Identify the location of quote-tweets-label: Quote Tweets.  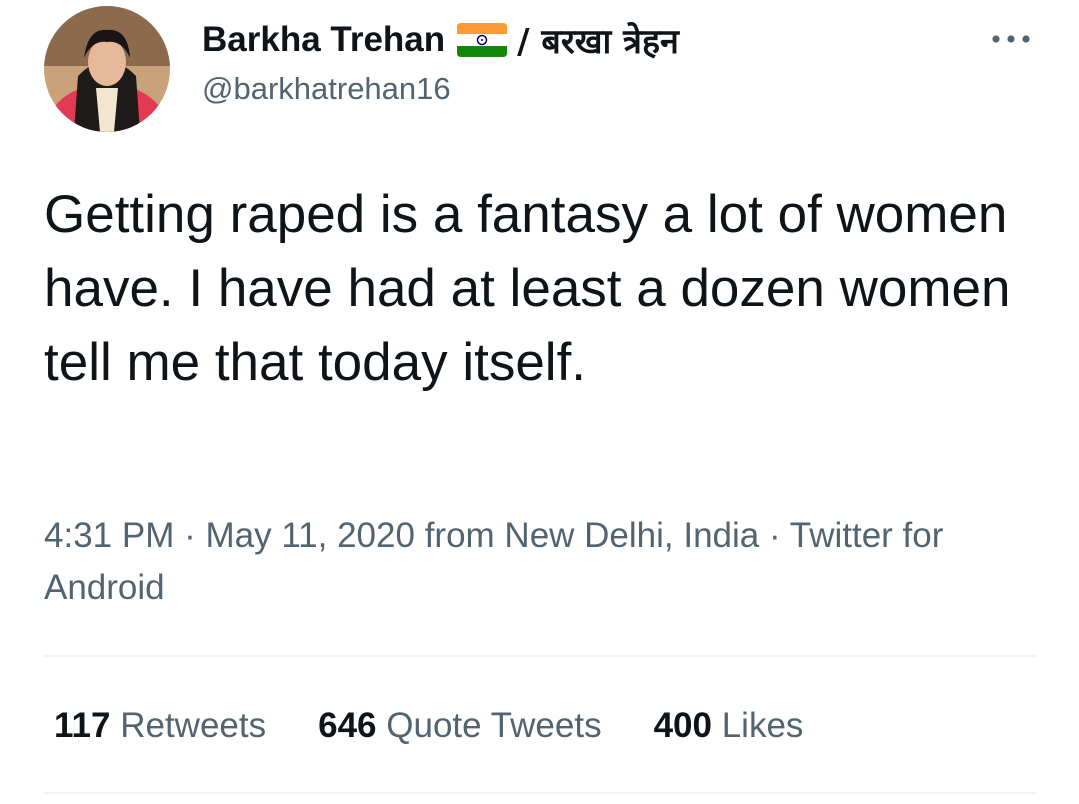
(494, 725).